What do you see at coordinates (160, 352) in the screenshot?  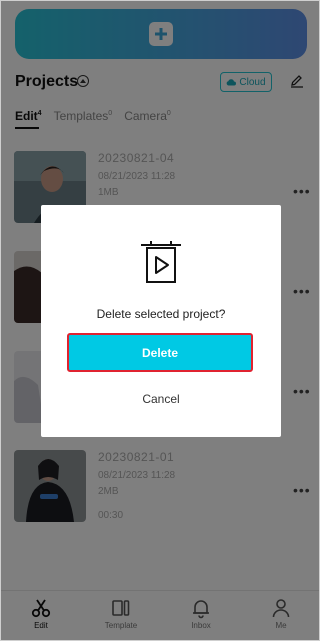 I see `delete-button: Delete` at bounding box center [160, 352].